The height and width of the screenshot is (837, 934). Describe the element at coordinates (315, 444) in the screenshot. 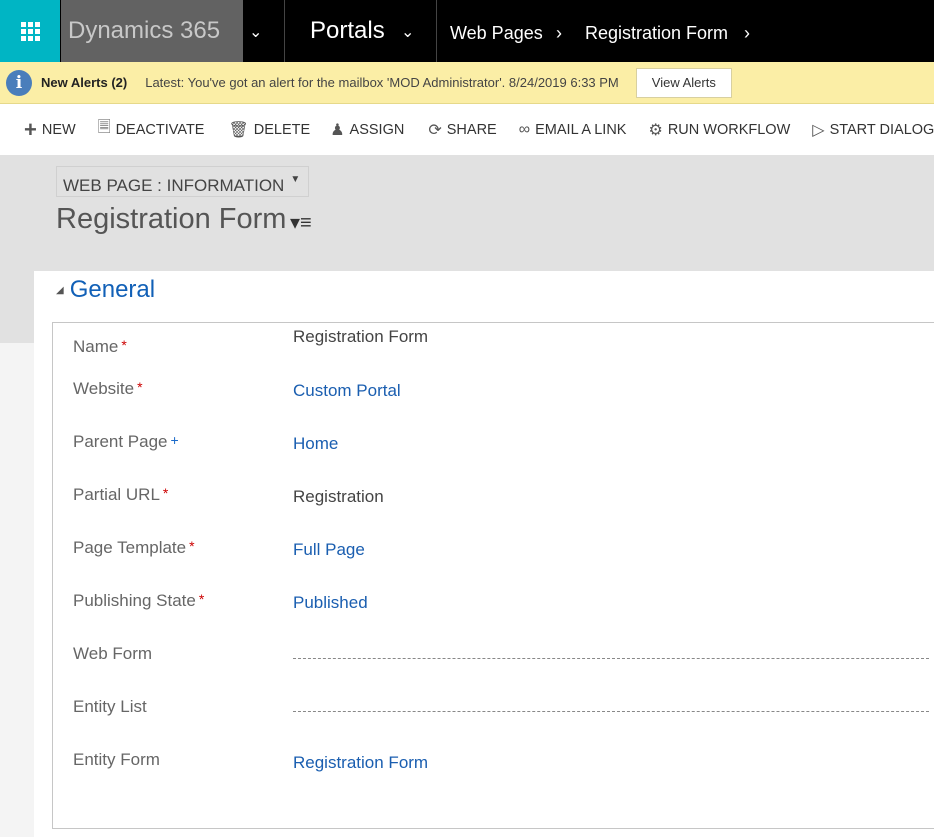

I see `parent-page-lookup-link: Home` at that location.